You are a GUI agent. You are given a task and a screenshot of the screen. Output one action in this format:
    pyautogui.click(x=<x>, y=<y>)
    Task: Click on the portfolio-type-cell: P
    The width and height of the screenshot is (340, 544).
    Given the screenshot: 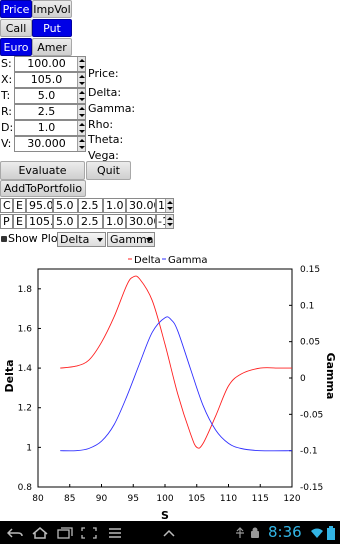 What is the action you would take?
    pyautogui.click(x=6, y=221)
    